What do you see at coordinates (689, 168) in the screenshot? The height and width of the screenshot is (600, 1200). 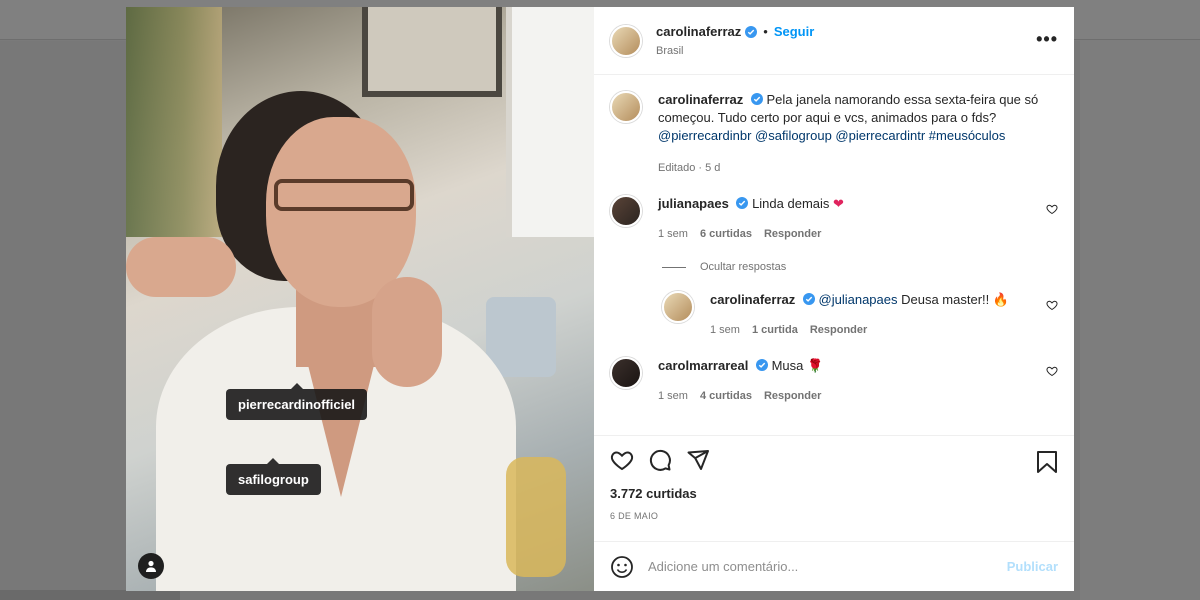 I see `caption-meta: Editado · 5 d` at bounding box center [689, 168].